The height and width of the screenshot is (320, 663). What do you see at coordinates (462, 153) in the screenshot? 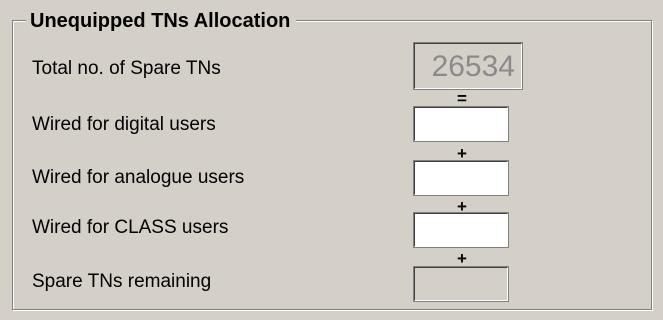
I see `plus-operator-1: +` at bounding box center [462, 153].